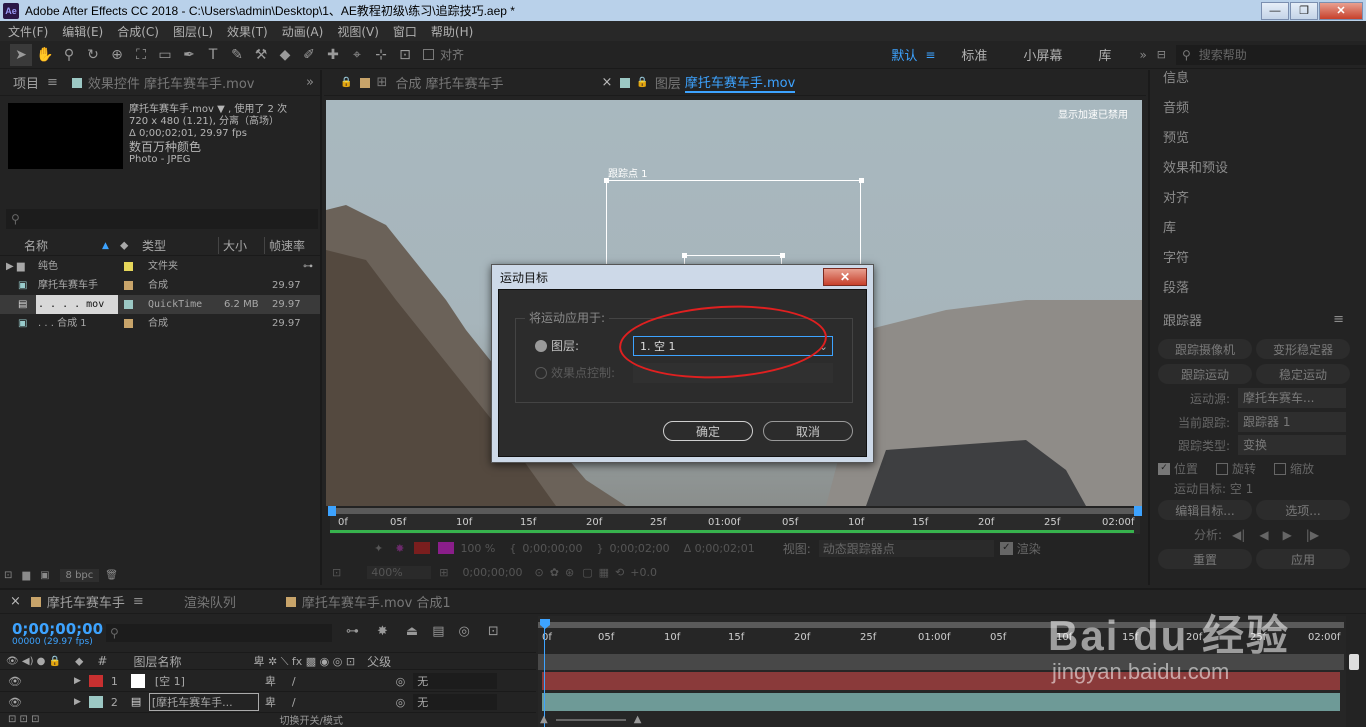 The width and height of the screenshot is (1366, 727). I want to click on zoom-slider, so click(590, 719).